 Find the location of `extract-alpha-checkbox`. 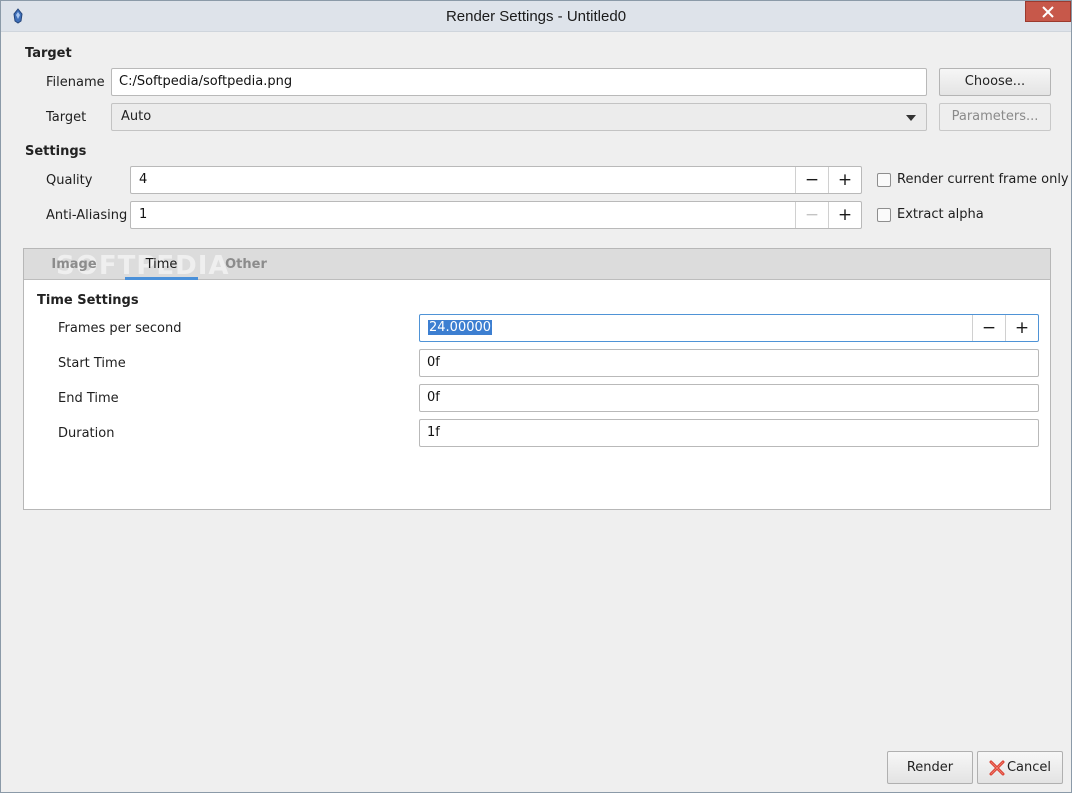

extract-alpha-checkbox is located at coordinates (884, 215).